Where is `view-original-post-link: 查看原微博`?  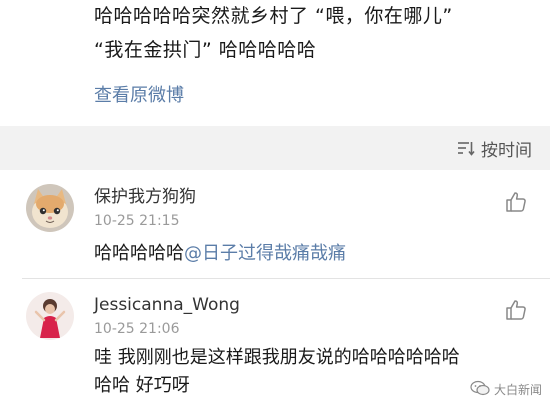
view-original-post-link: 查看原微博 is located at coordinates (139, 96).